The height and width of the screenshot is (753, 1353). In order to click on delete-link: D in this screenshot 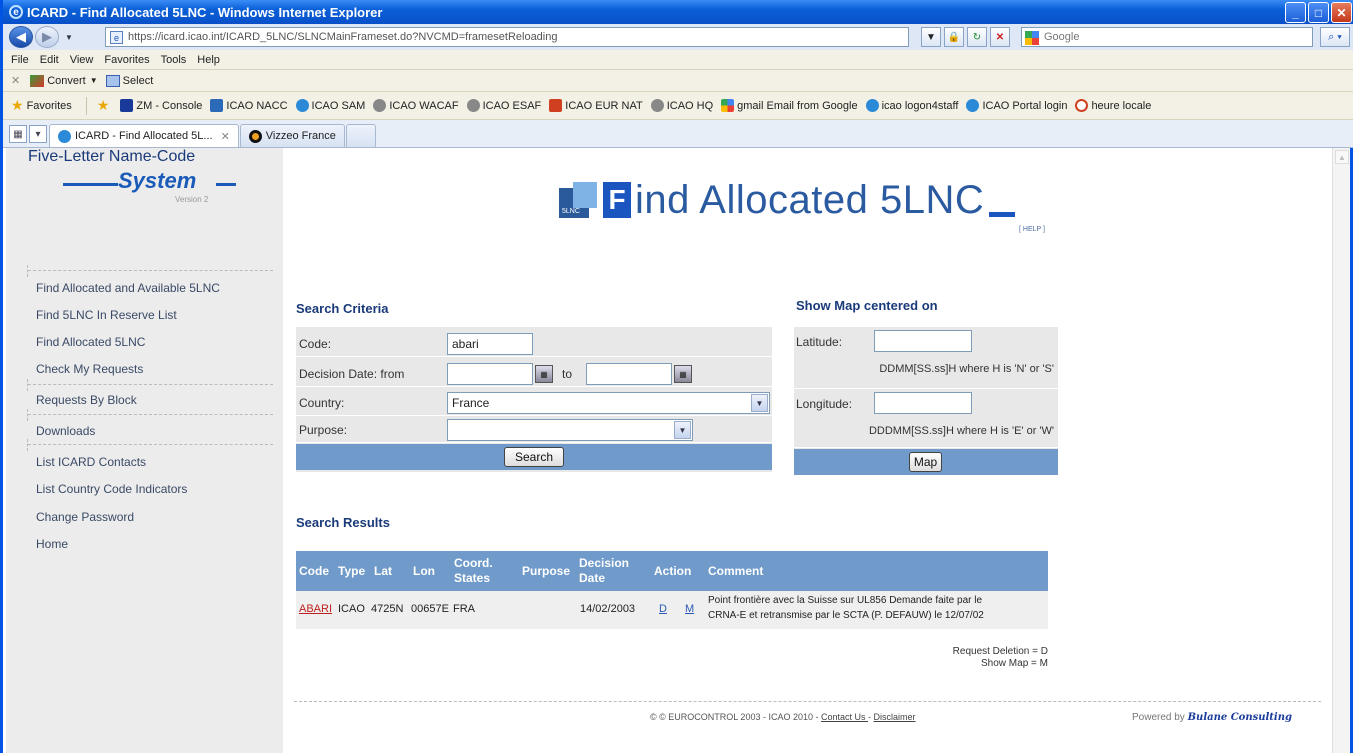, I will do `click(663, 609)`.